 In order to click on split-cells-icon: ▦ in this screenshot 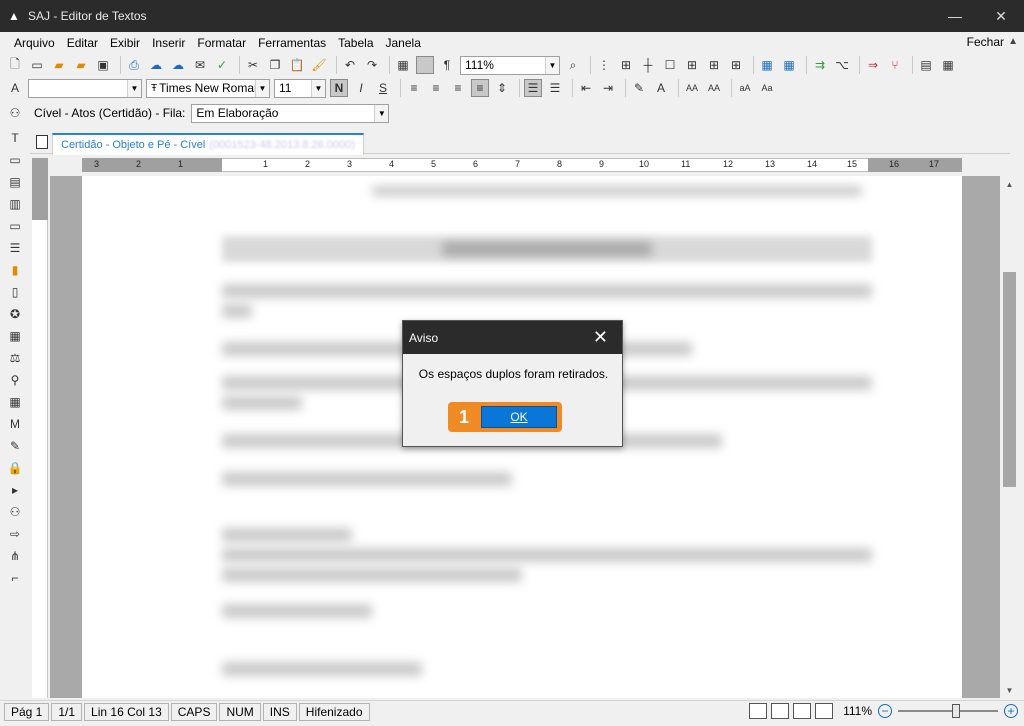, I will do `click(789, 65)`.